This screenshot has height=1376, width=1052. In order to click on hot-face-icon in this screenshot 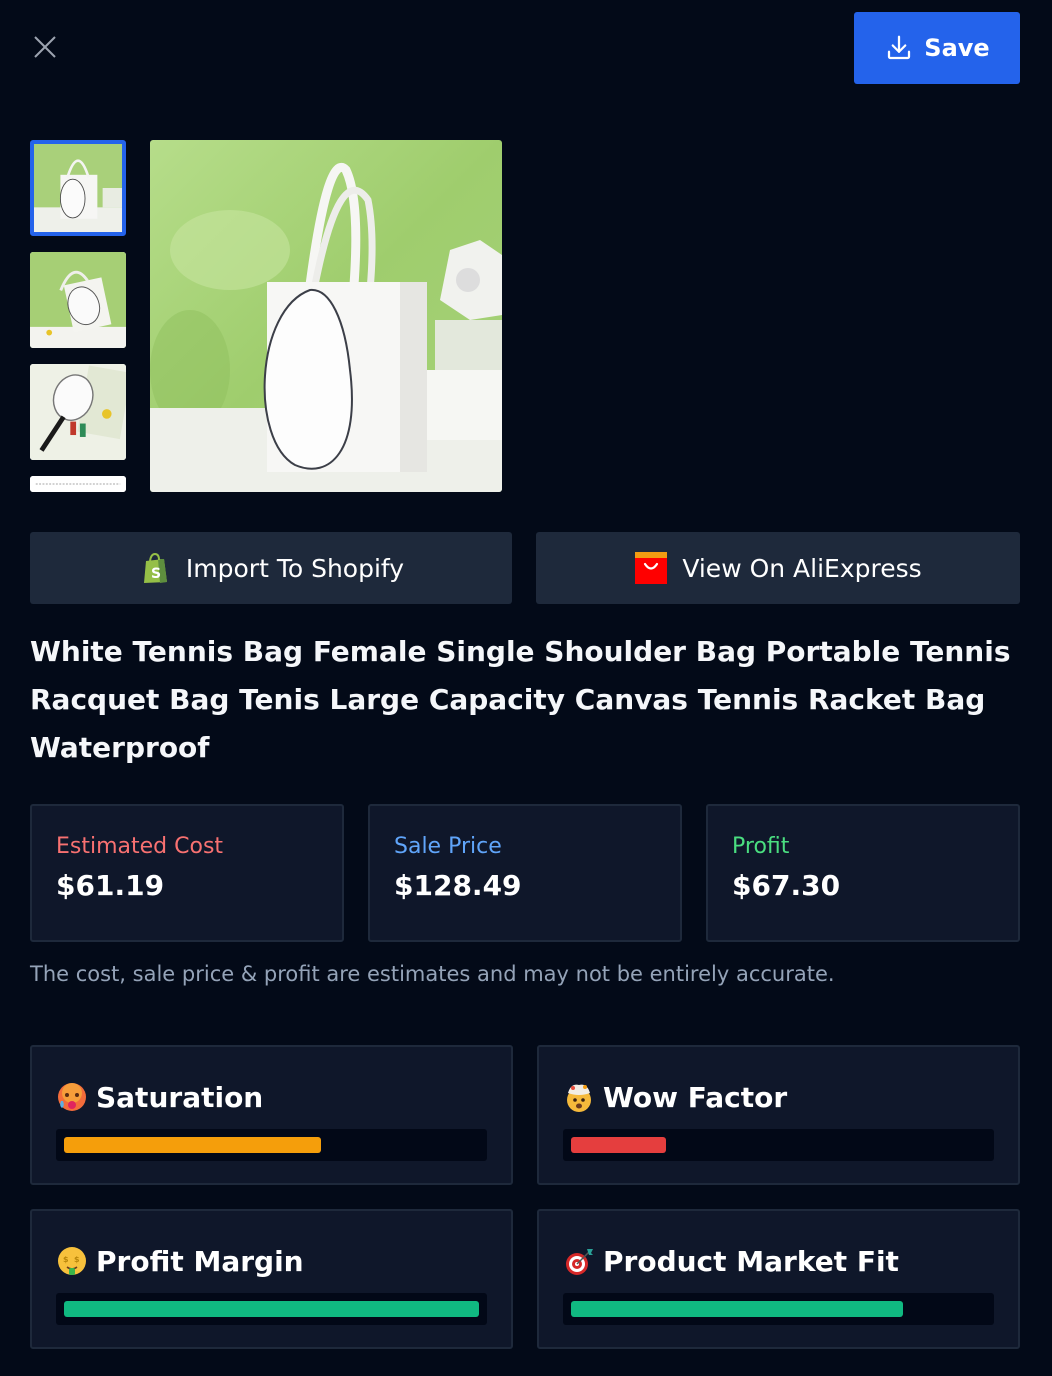, I will do `click(72, 1097)`.